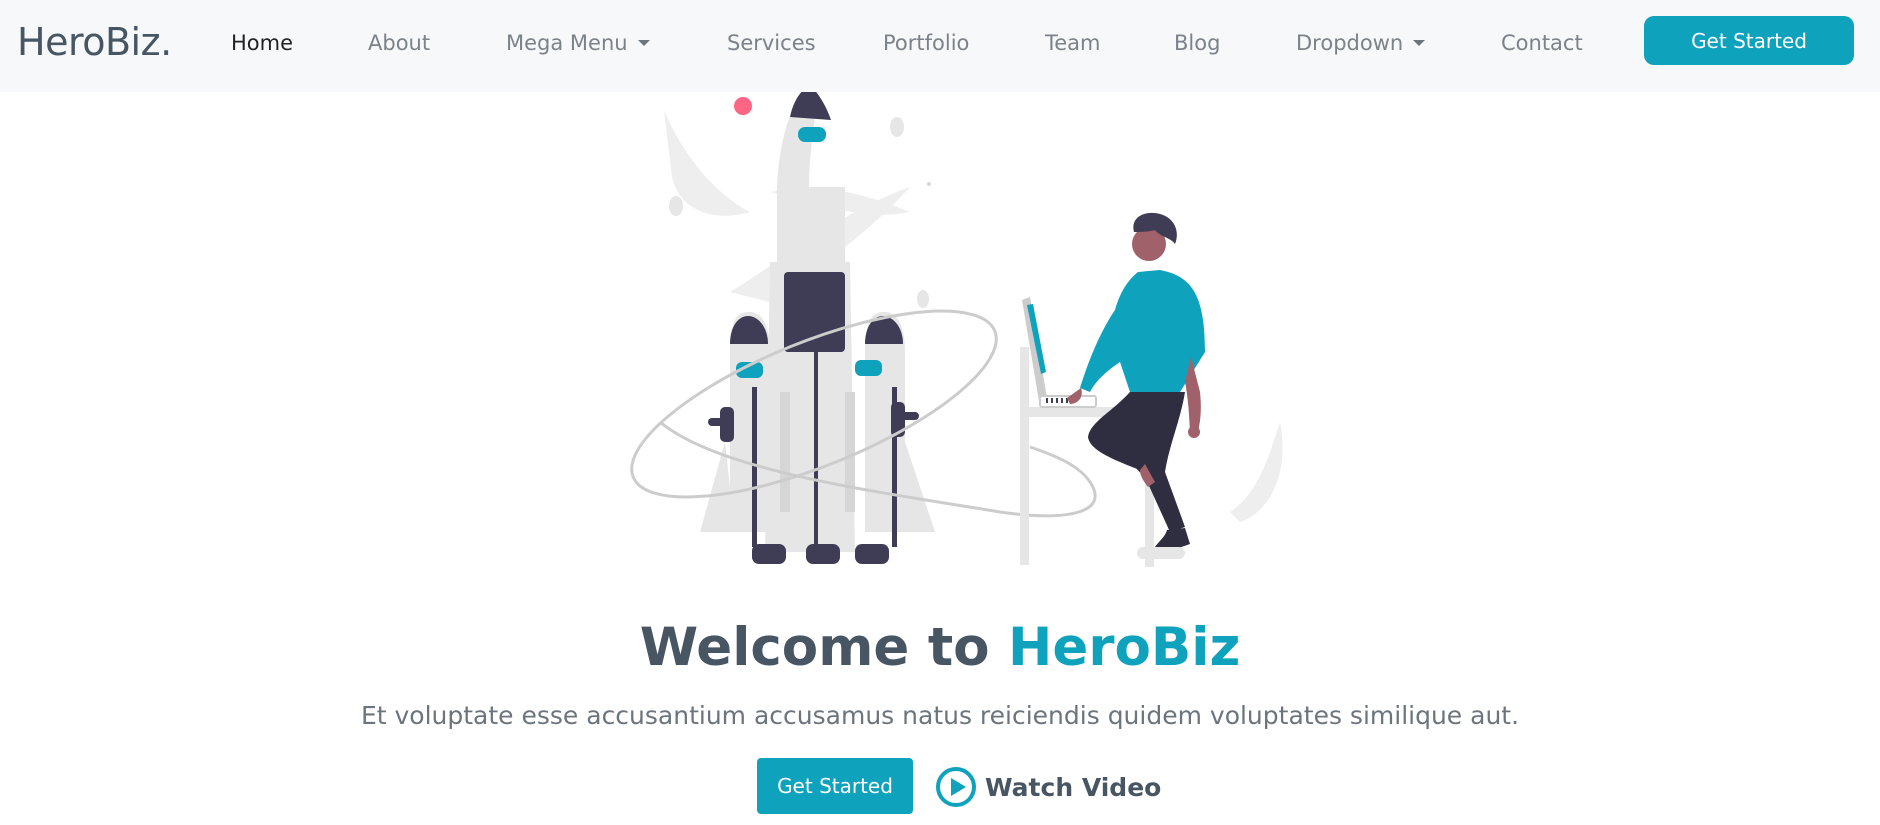 This screenshot has width=1880, height=825. Describe the element at coordinates (1197, 43) in the screenshot. I see `nav-blog: Blog` at that location.